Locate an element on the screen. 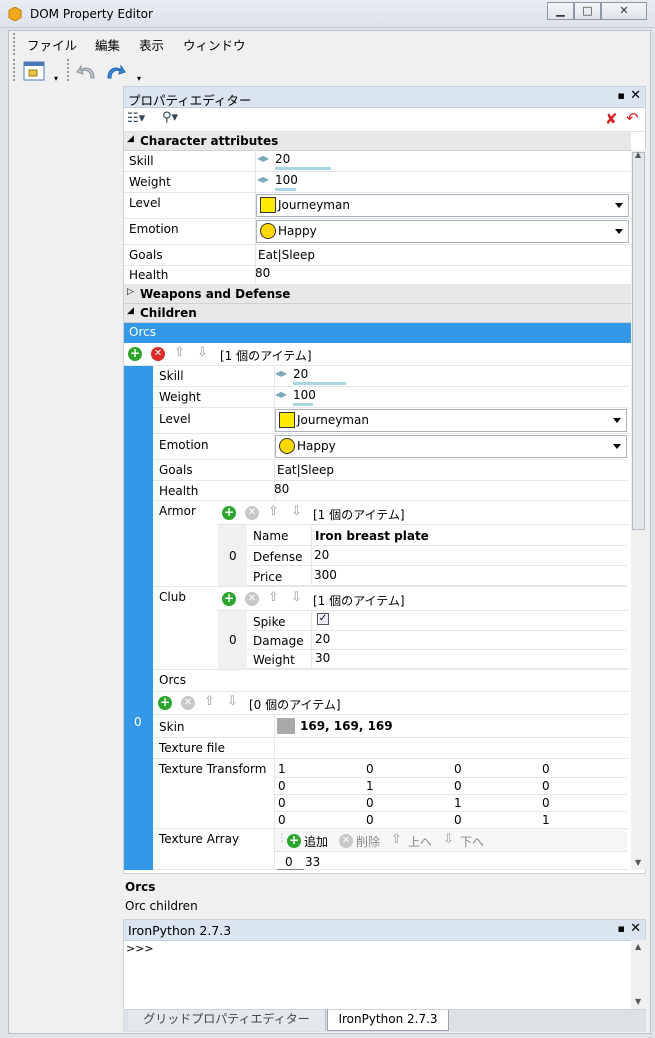 This screenshot has width=655, height=1038. search-icon: ⚲▾ is located at coordinates (170, 117).